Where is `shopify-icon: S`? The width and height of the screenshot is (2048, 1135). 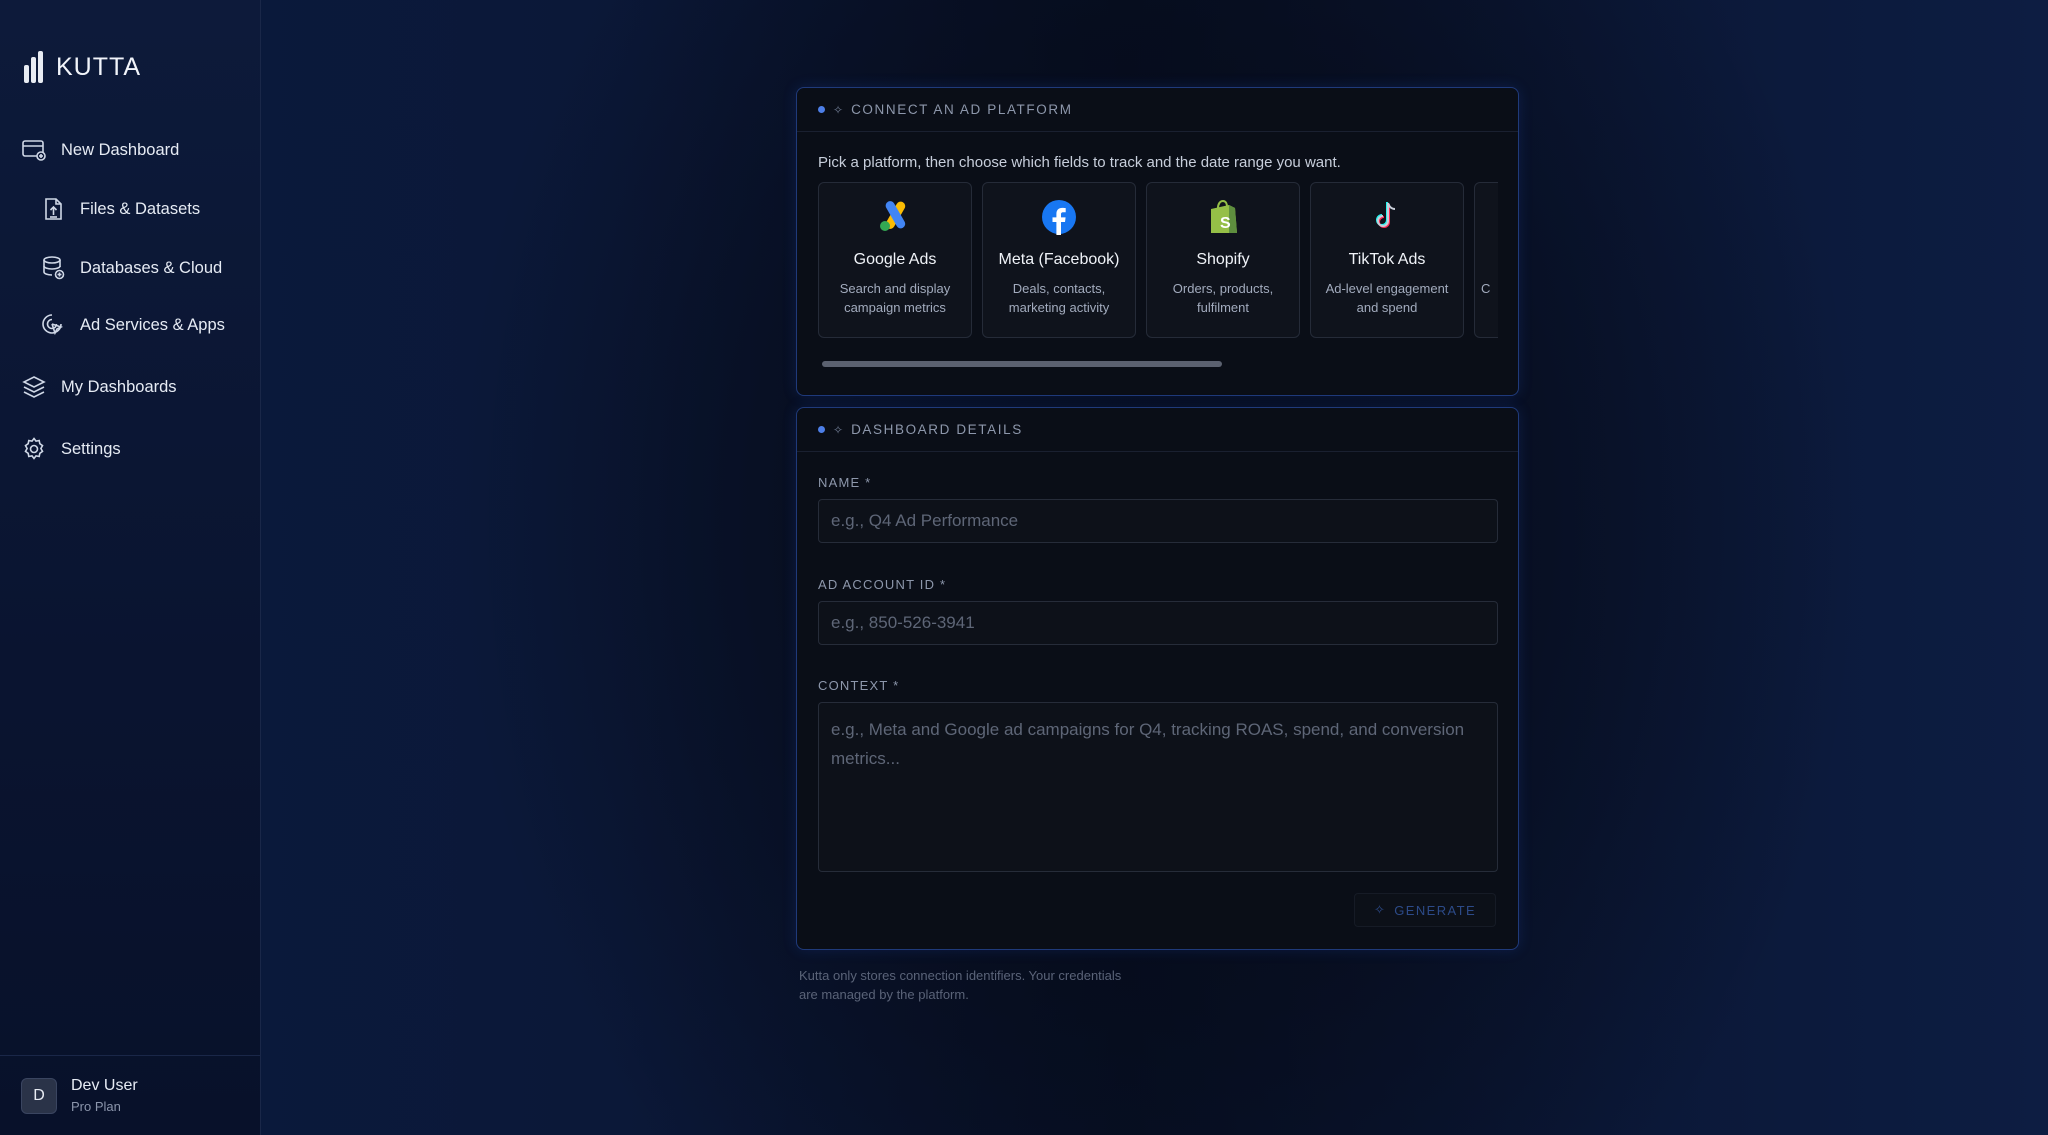
shopify-icon: S is located at coordinates (1224, 216).